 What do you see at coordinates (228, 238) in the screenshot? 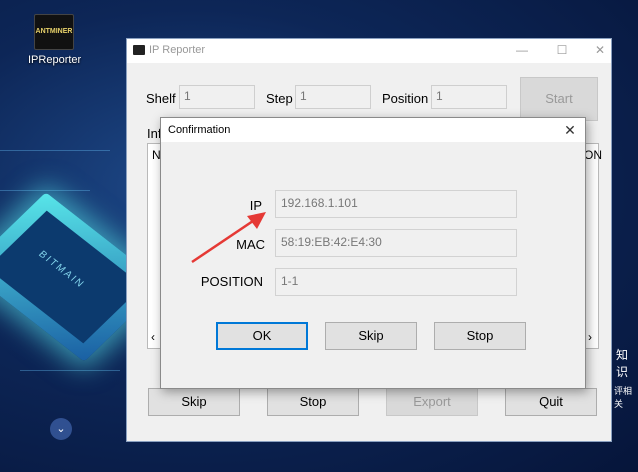
I see `annotation-arrow-icon` at bounding box center [228, 238].